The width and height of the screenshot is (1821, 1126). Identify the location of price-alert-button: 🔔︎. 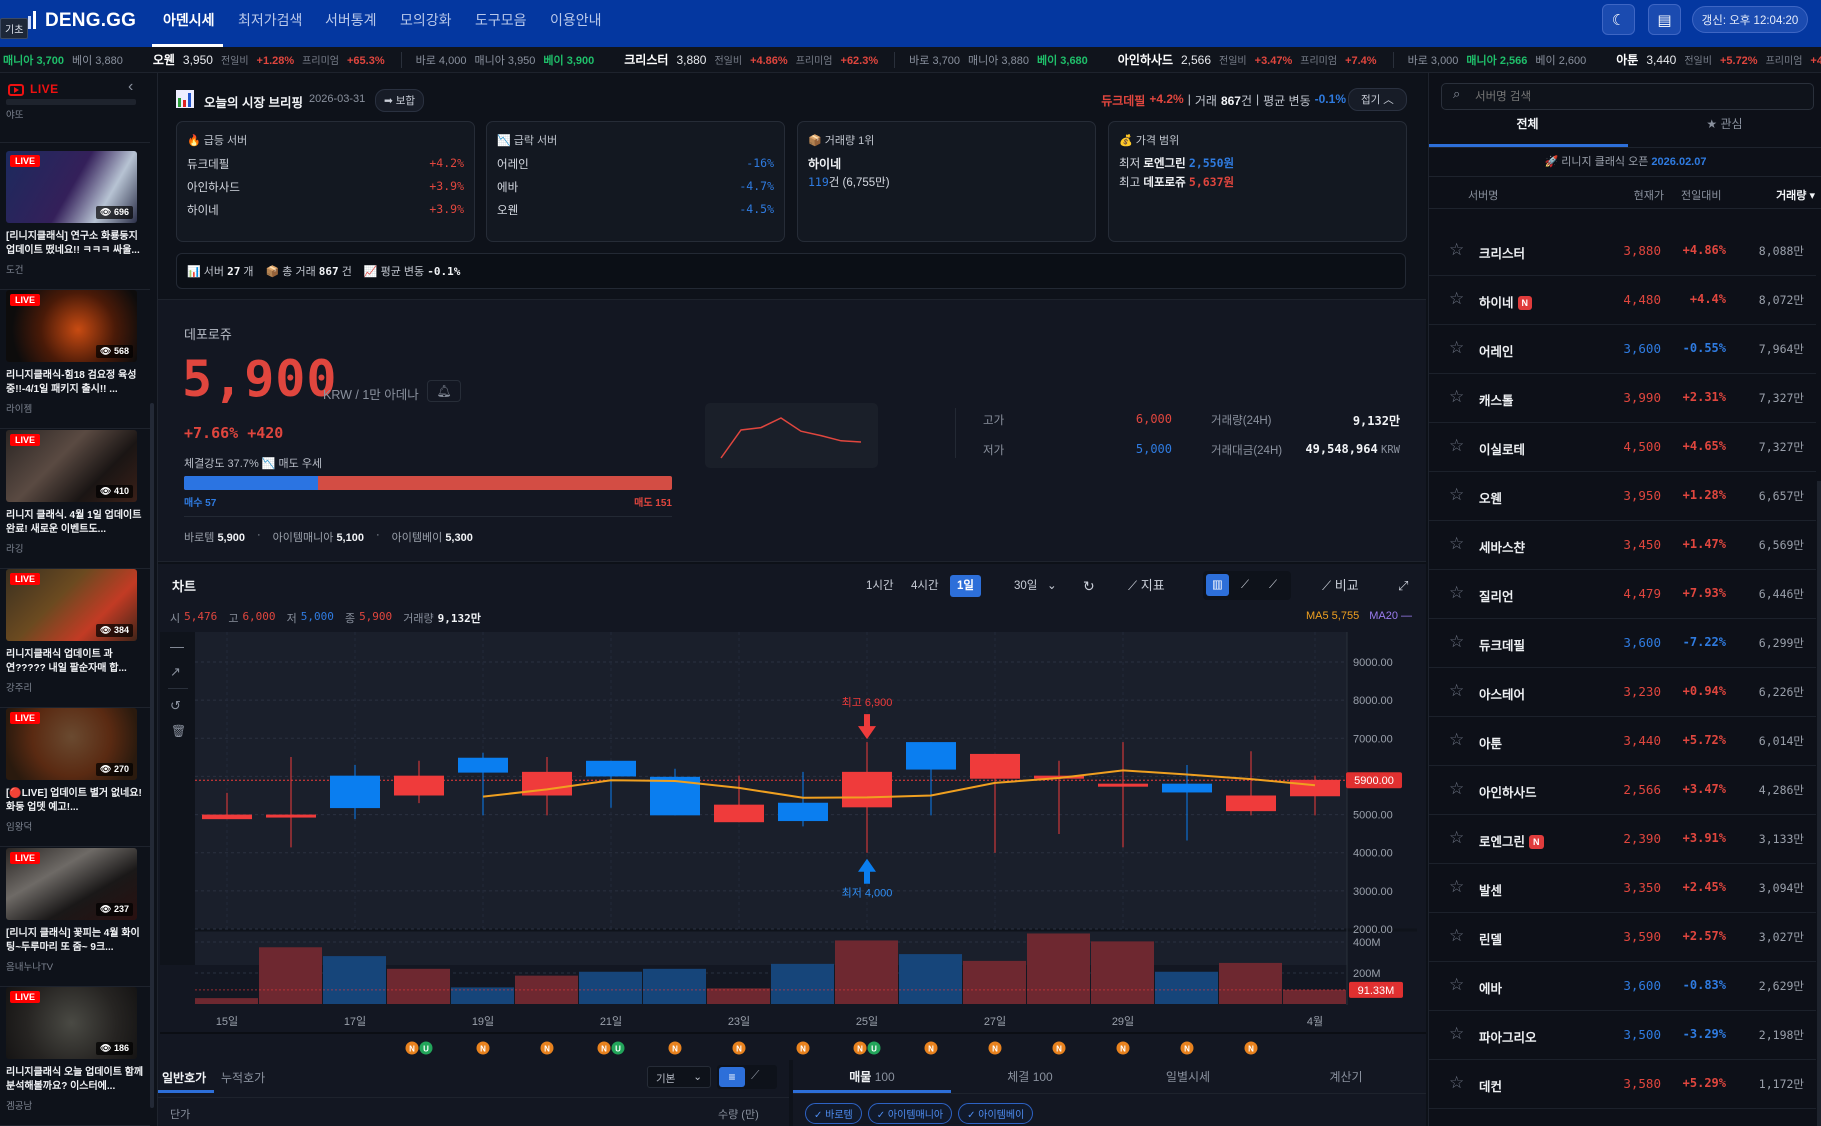
(444, 391).